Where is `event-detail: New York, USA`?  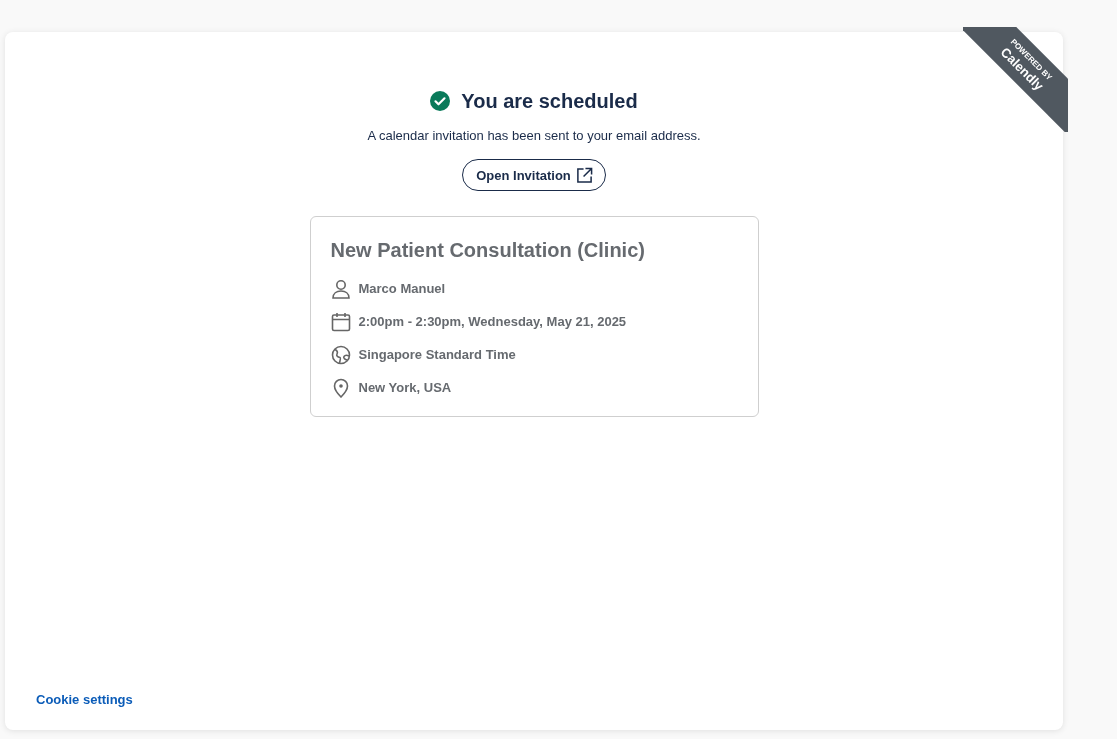
event-detail: New York, USA is located at coordinates (405, 387).